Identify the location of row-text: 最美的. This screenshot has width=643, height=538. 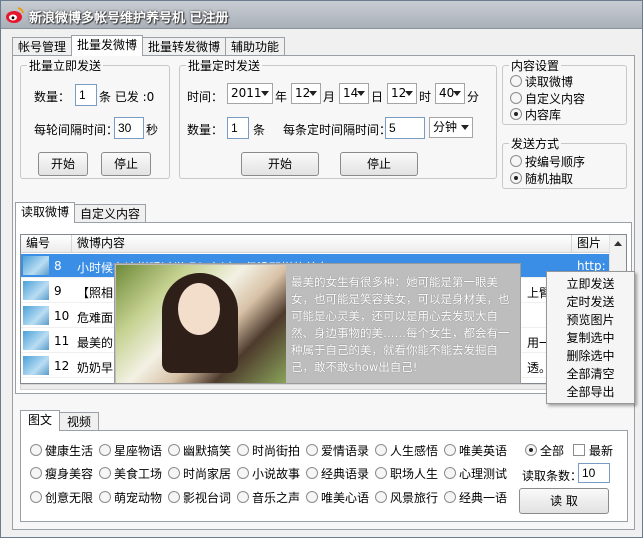
(95, 343).